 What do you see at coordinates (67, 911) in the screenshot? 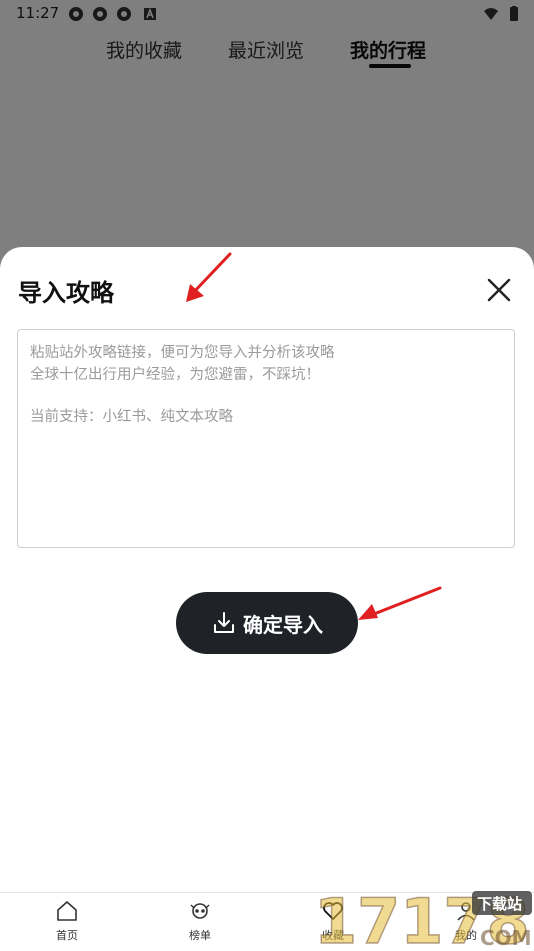
I see `home-icon` at bounding box center [67, 911].